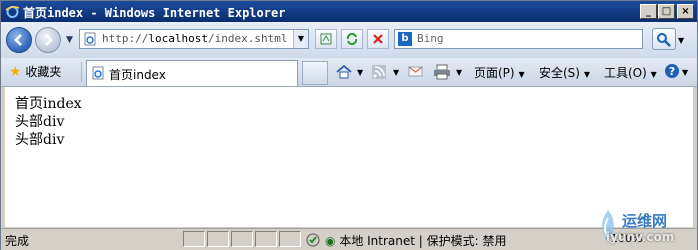 The width and height of the screenshot is (698, 250). What do you see at coordinates (154, 13) in the screenshot?
I see `window-title: 首页index - Windows Internet Explorer` at bounding box center [154, 13].